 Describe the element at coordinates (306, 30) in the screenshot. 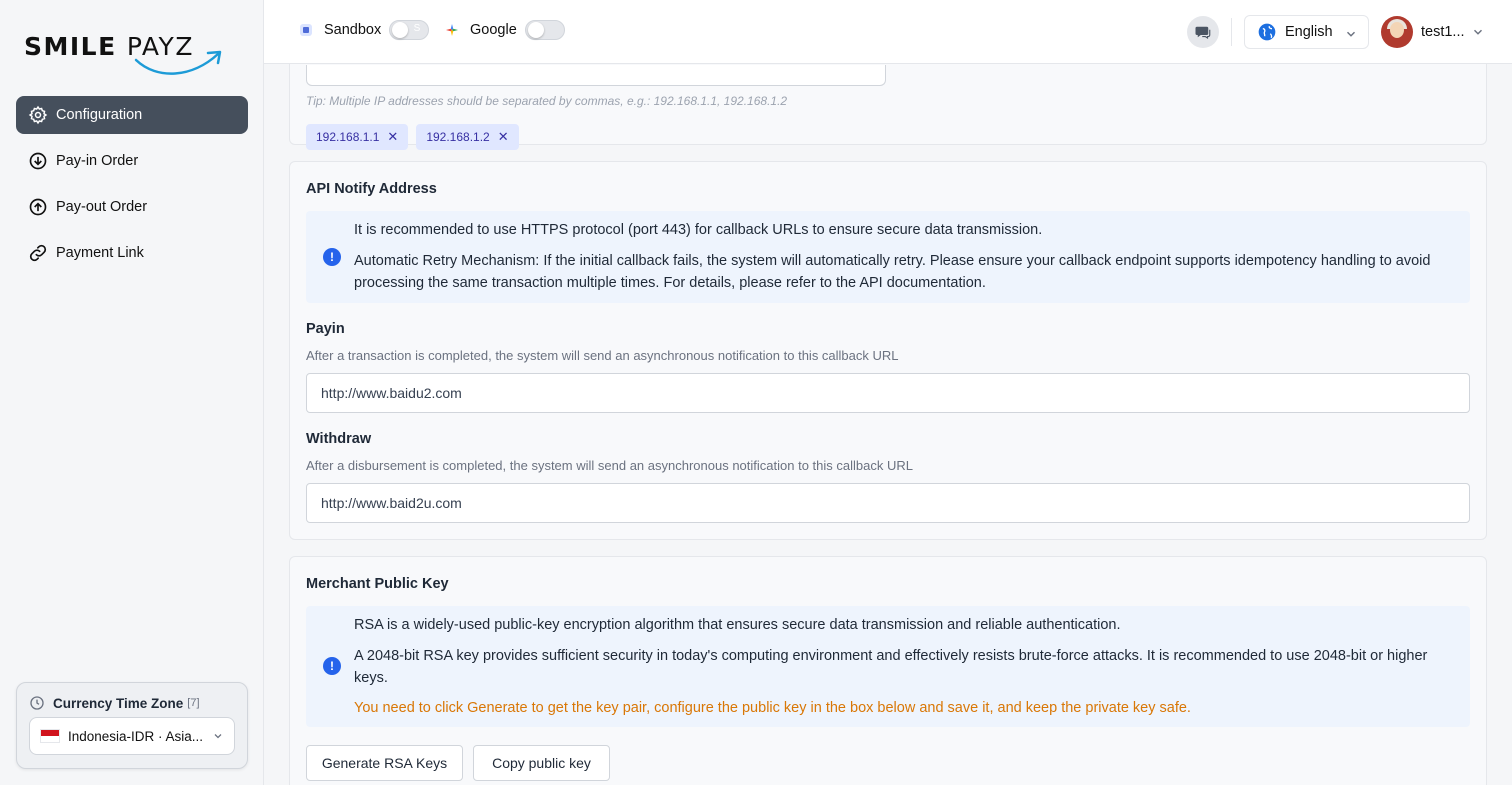

I see `sandbox-icon` at that location.